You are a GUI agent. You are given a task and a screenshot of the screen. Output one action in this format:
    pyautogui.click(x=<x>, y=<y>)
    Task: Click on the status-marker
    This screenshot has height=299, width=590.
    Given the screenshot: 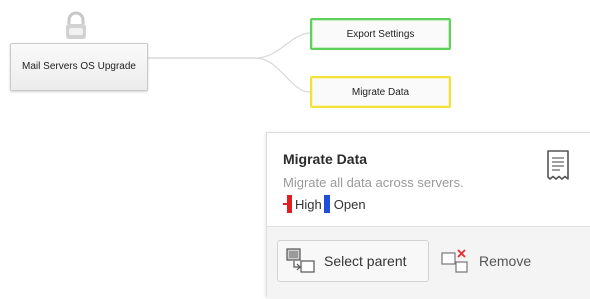 What is the action you would take?
    pyautogui.click(x=326, y=204)
    